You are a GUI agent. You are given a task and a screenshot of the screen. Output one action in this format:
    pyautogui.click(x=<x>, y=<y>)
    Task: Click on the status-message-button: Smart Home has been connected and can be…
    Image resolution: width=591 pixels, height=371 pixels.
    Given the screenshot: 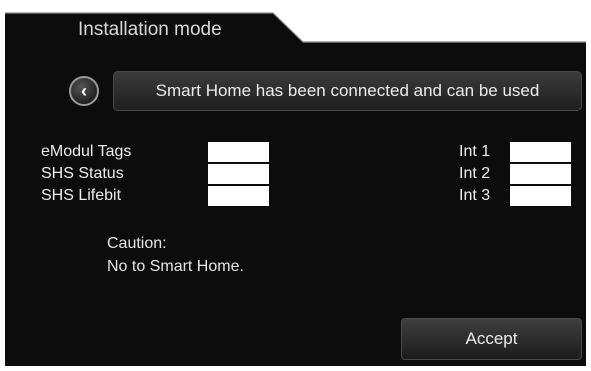 What is the action you would take?
    pyautogui.click(x=347, y=91)
    